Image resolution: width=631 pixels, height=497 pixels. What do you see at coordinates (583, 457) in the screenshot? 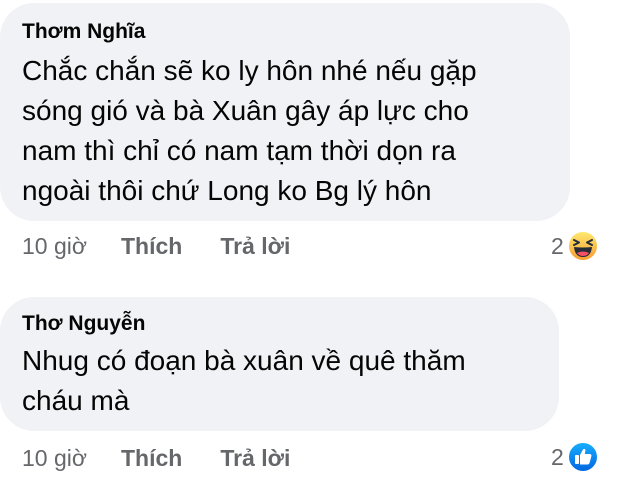
I see `like-icon` at bounding box center [583, 457].